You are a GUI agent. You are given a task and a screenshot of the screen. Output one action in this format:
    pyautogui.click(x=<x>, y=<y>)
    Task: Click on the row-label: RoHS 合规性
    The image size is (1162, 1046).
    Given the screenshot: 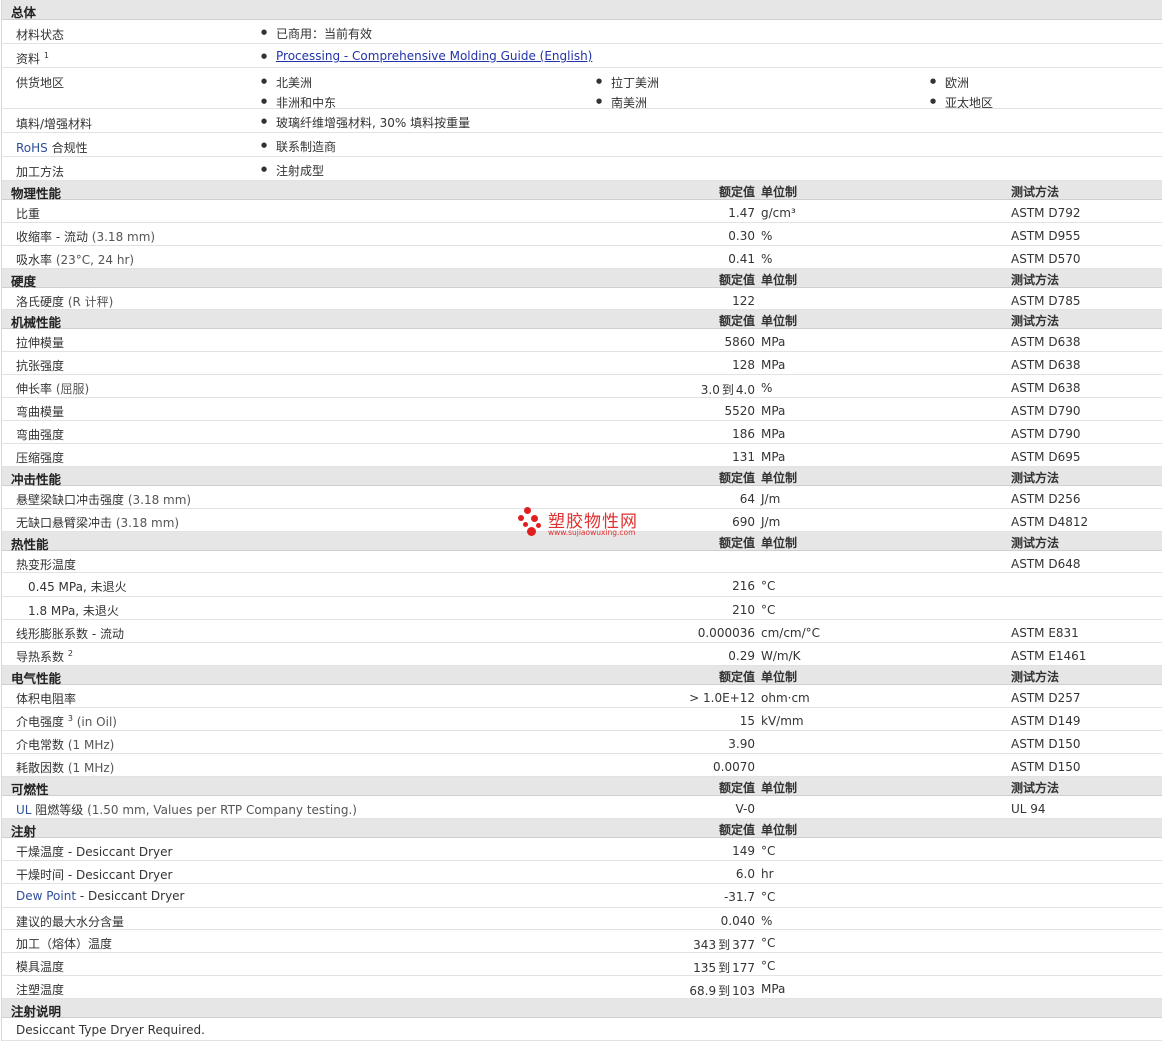 What is the action you would take?
    pyautogui.click(x=52, y=147)
    